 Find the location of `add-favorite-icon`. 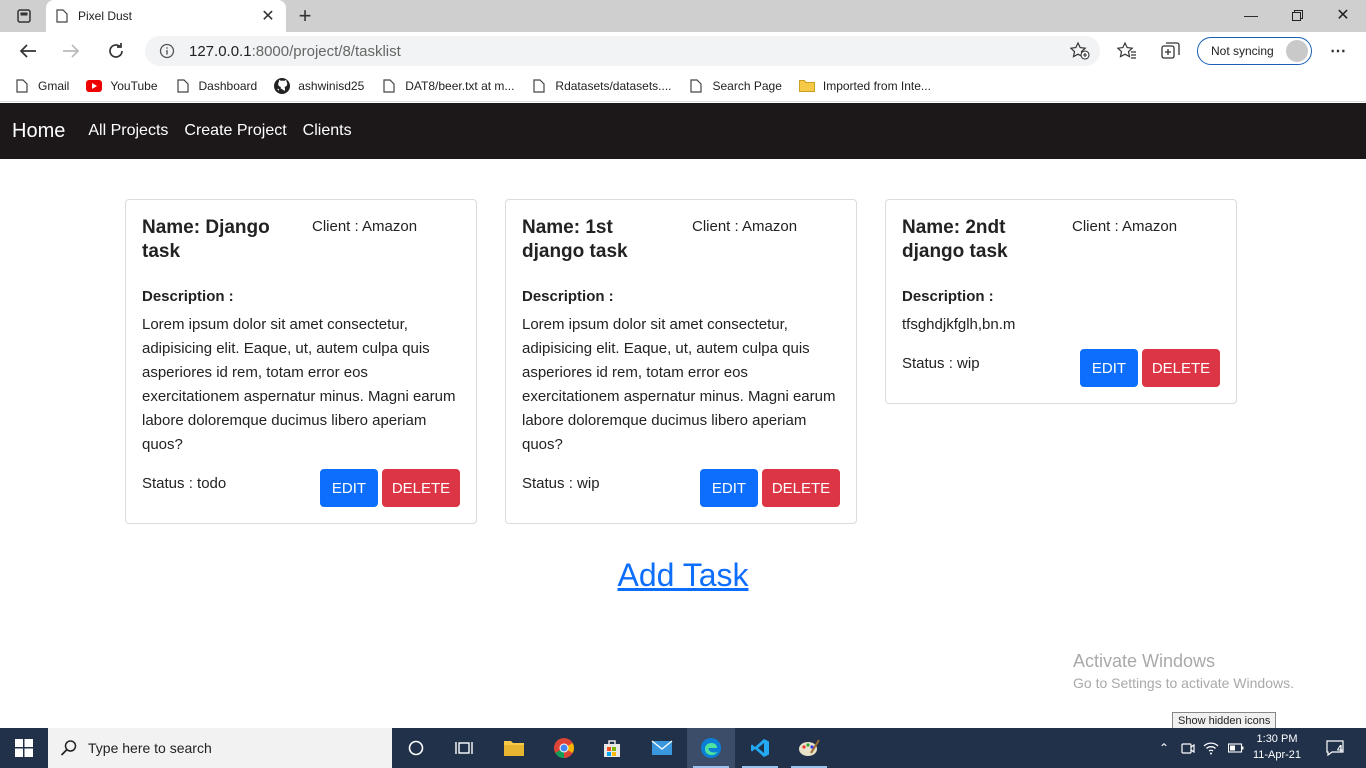

add-favorite-icon is located at coordinates (1079, 53).